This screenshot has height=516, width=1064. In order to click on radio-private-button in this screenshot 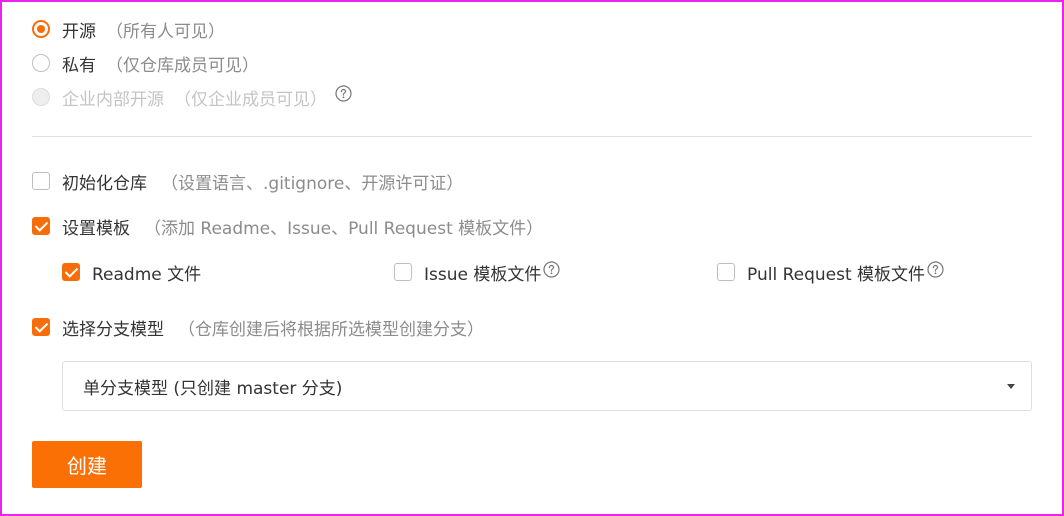, I will do `click(41, 63)`.